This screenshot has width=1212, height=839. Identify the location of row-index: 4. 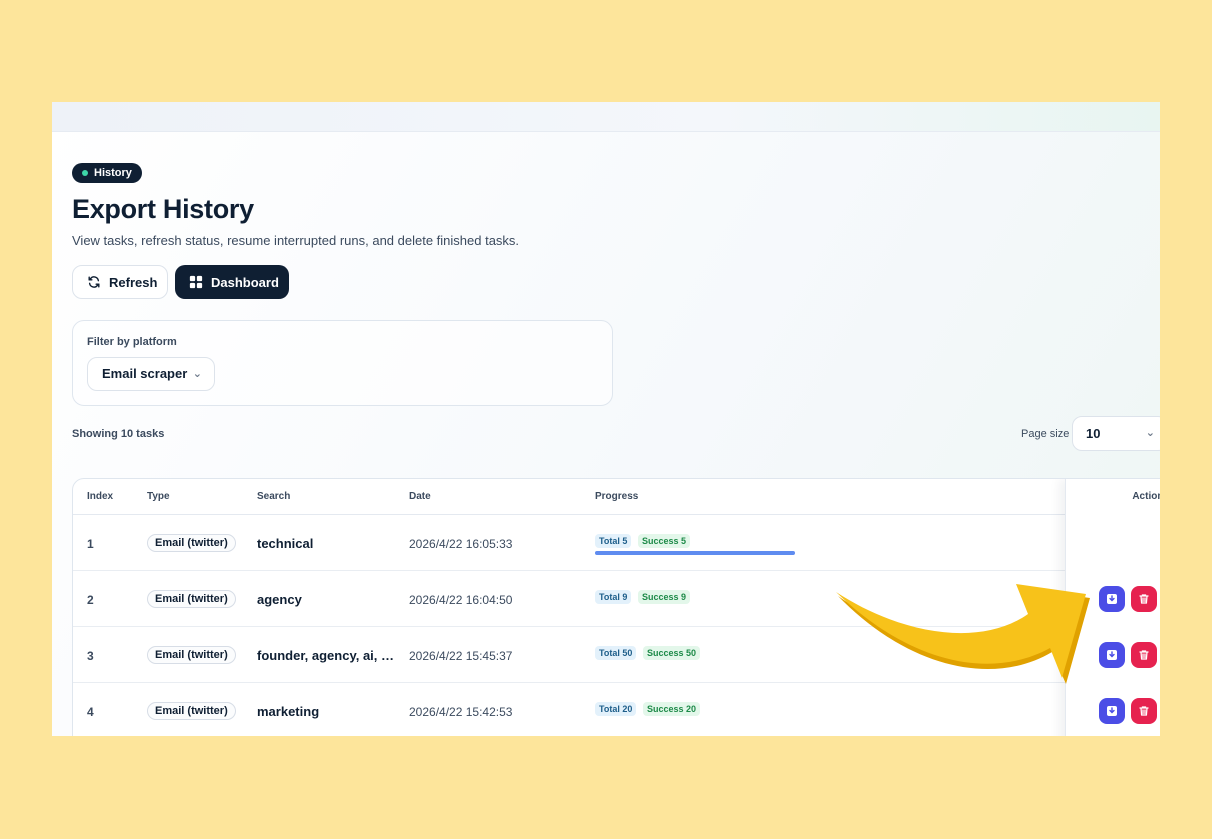
(90, 712).